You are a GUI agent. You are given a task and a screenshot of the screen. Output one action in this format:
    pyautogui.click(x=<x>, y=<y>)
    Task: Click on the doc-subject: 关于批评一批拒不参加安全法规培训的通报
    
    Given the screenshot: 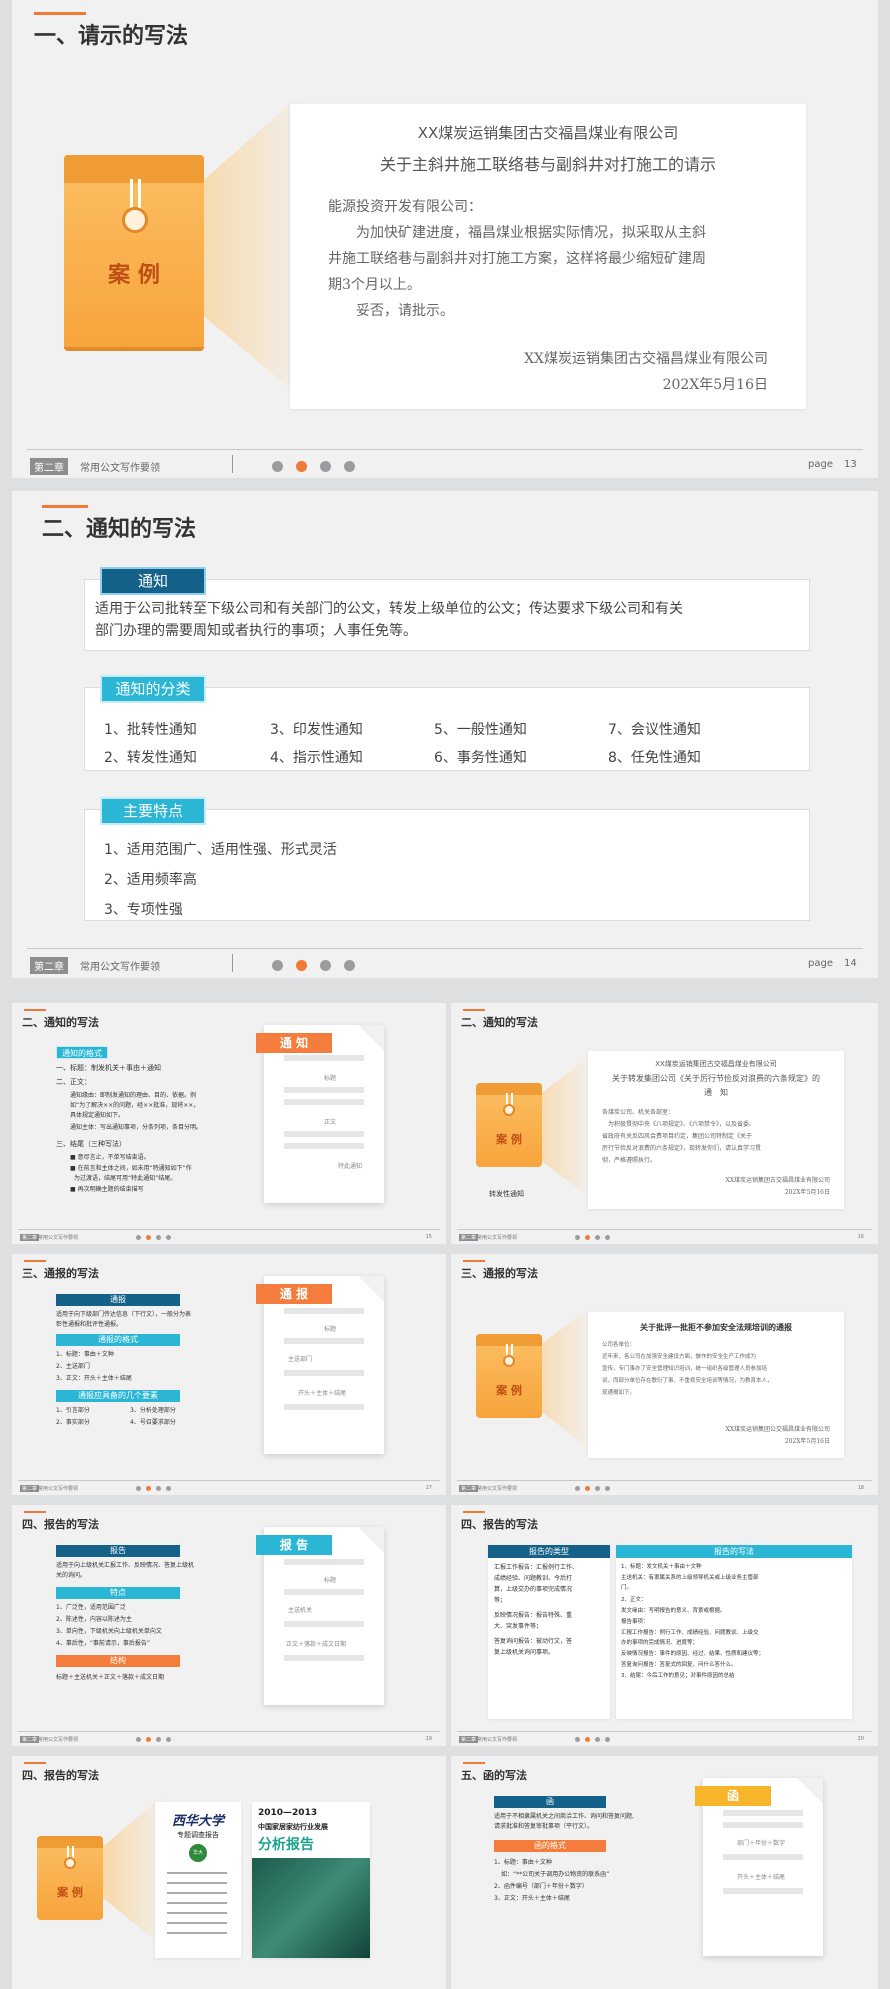 What is the action you would take?
    pyautogui.click(x=716, y=1327)
    